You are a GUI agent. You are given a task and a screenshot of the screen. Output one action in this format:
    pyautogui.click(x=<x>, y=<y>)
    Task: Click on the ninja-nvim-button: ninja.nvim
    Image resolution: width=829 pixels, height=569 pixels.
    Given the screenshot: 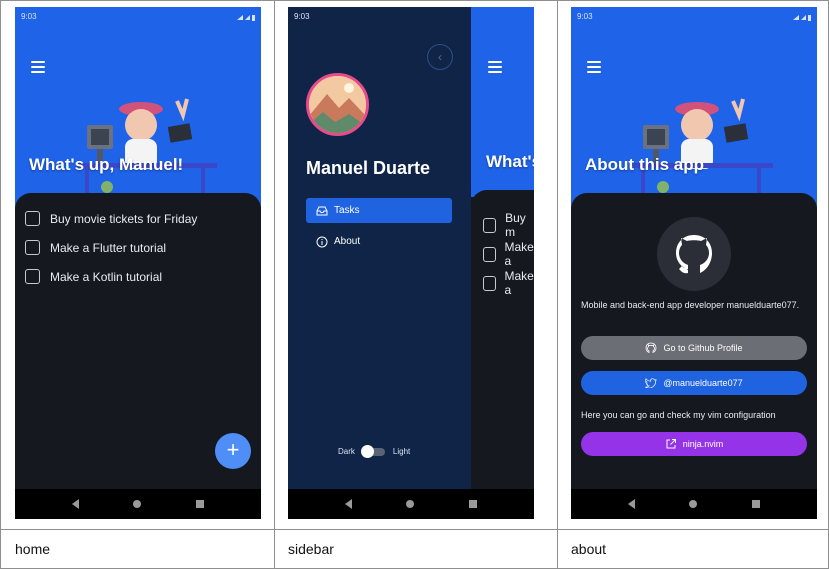 What is the action you would take?
    pyautogui.click(x=694, y=444)
    